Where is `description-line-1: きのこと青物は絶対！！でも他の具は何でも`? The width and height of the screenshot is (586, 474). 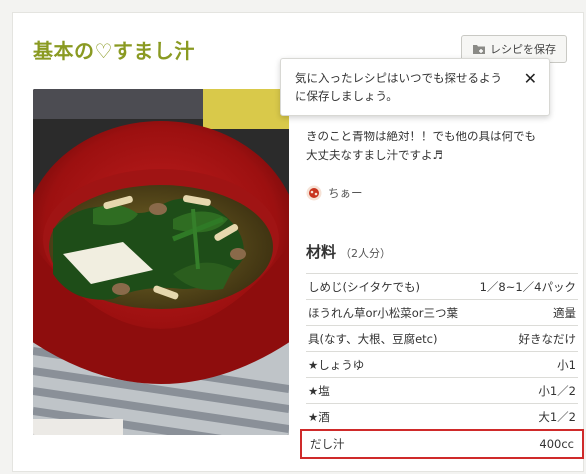
description-line-1: きのこと青物は絶対！！でも他の具は何でも is located at coordinates (421, 137).